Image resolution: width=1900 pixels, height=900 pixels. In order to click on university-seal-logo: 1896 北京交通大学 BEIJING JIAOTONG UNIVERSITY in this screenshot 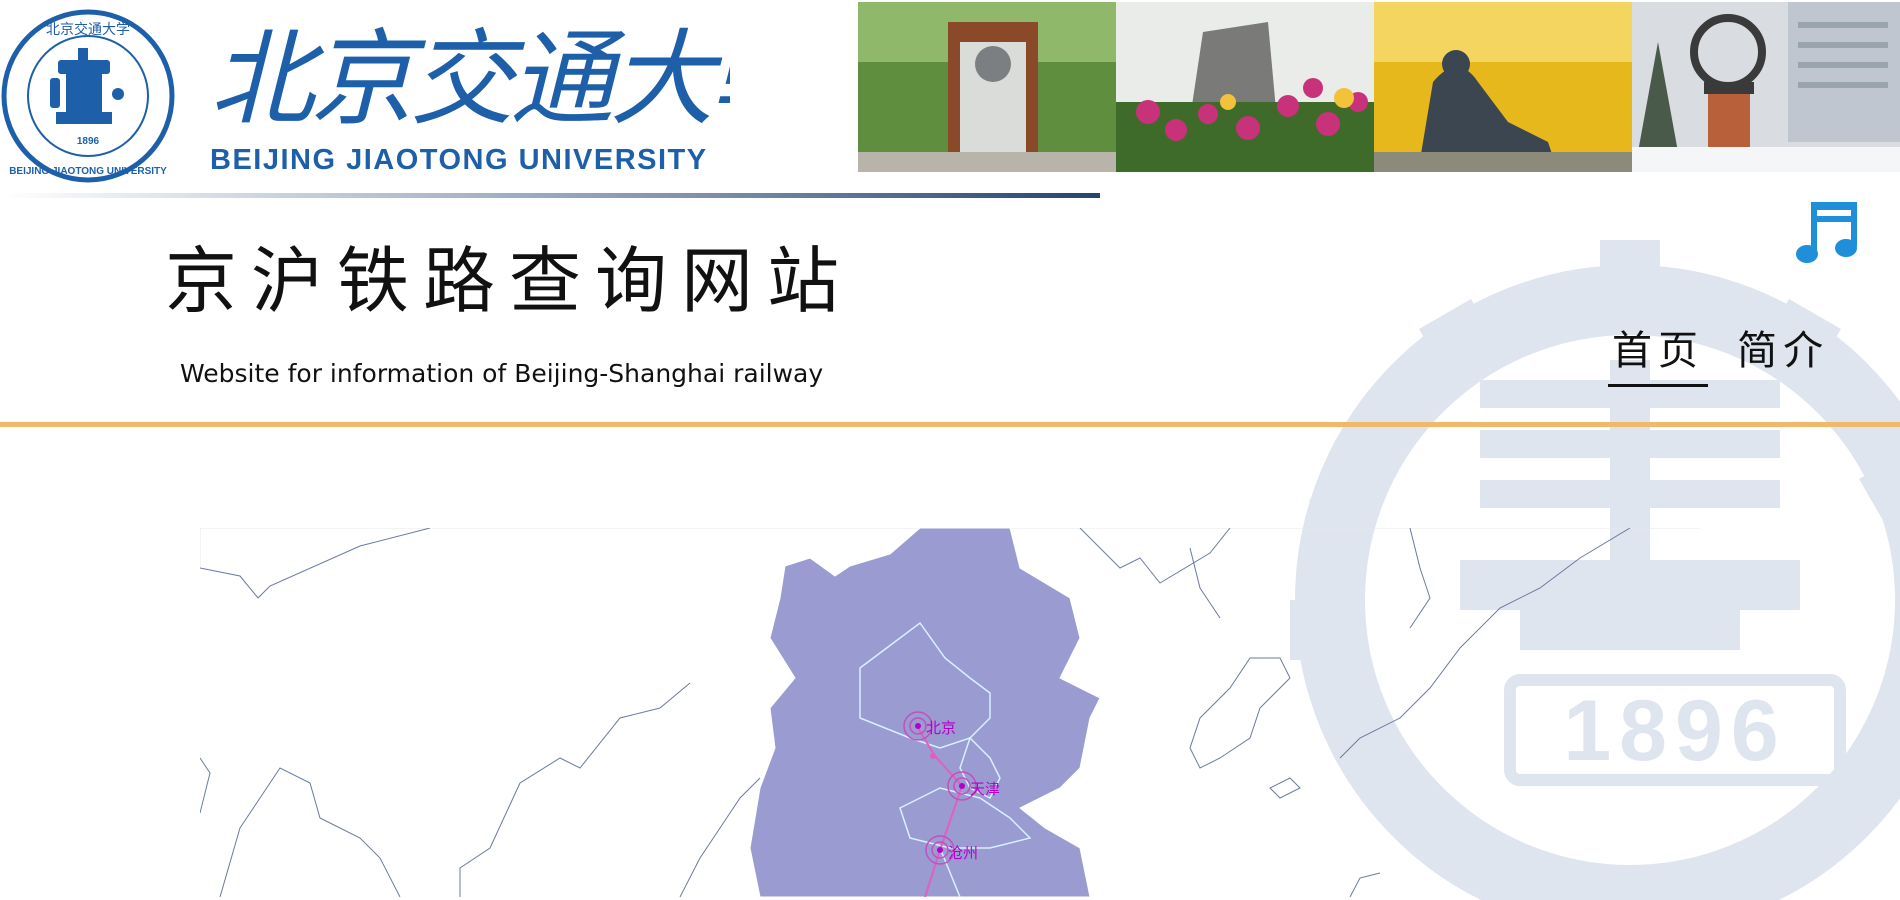, I will do `click(88, 96)`.